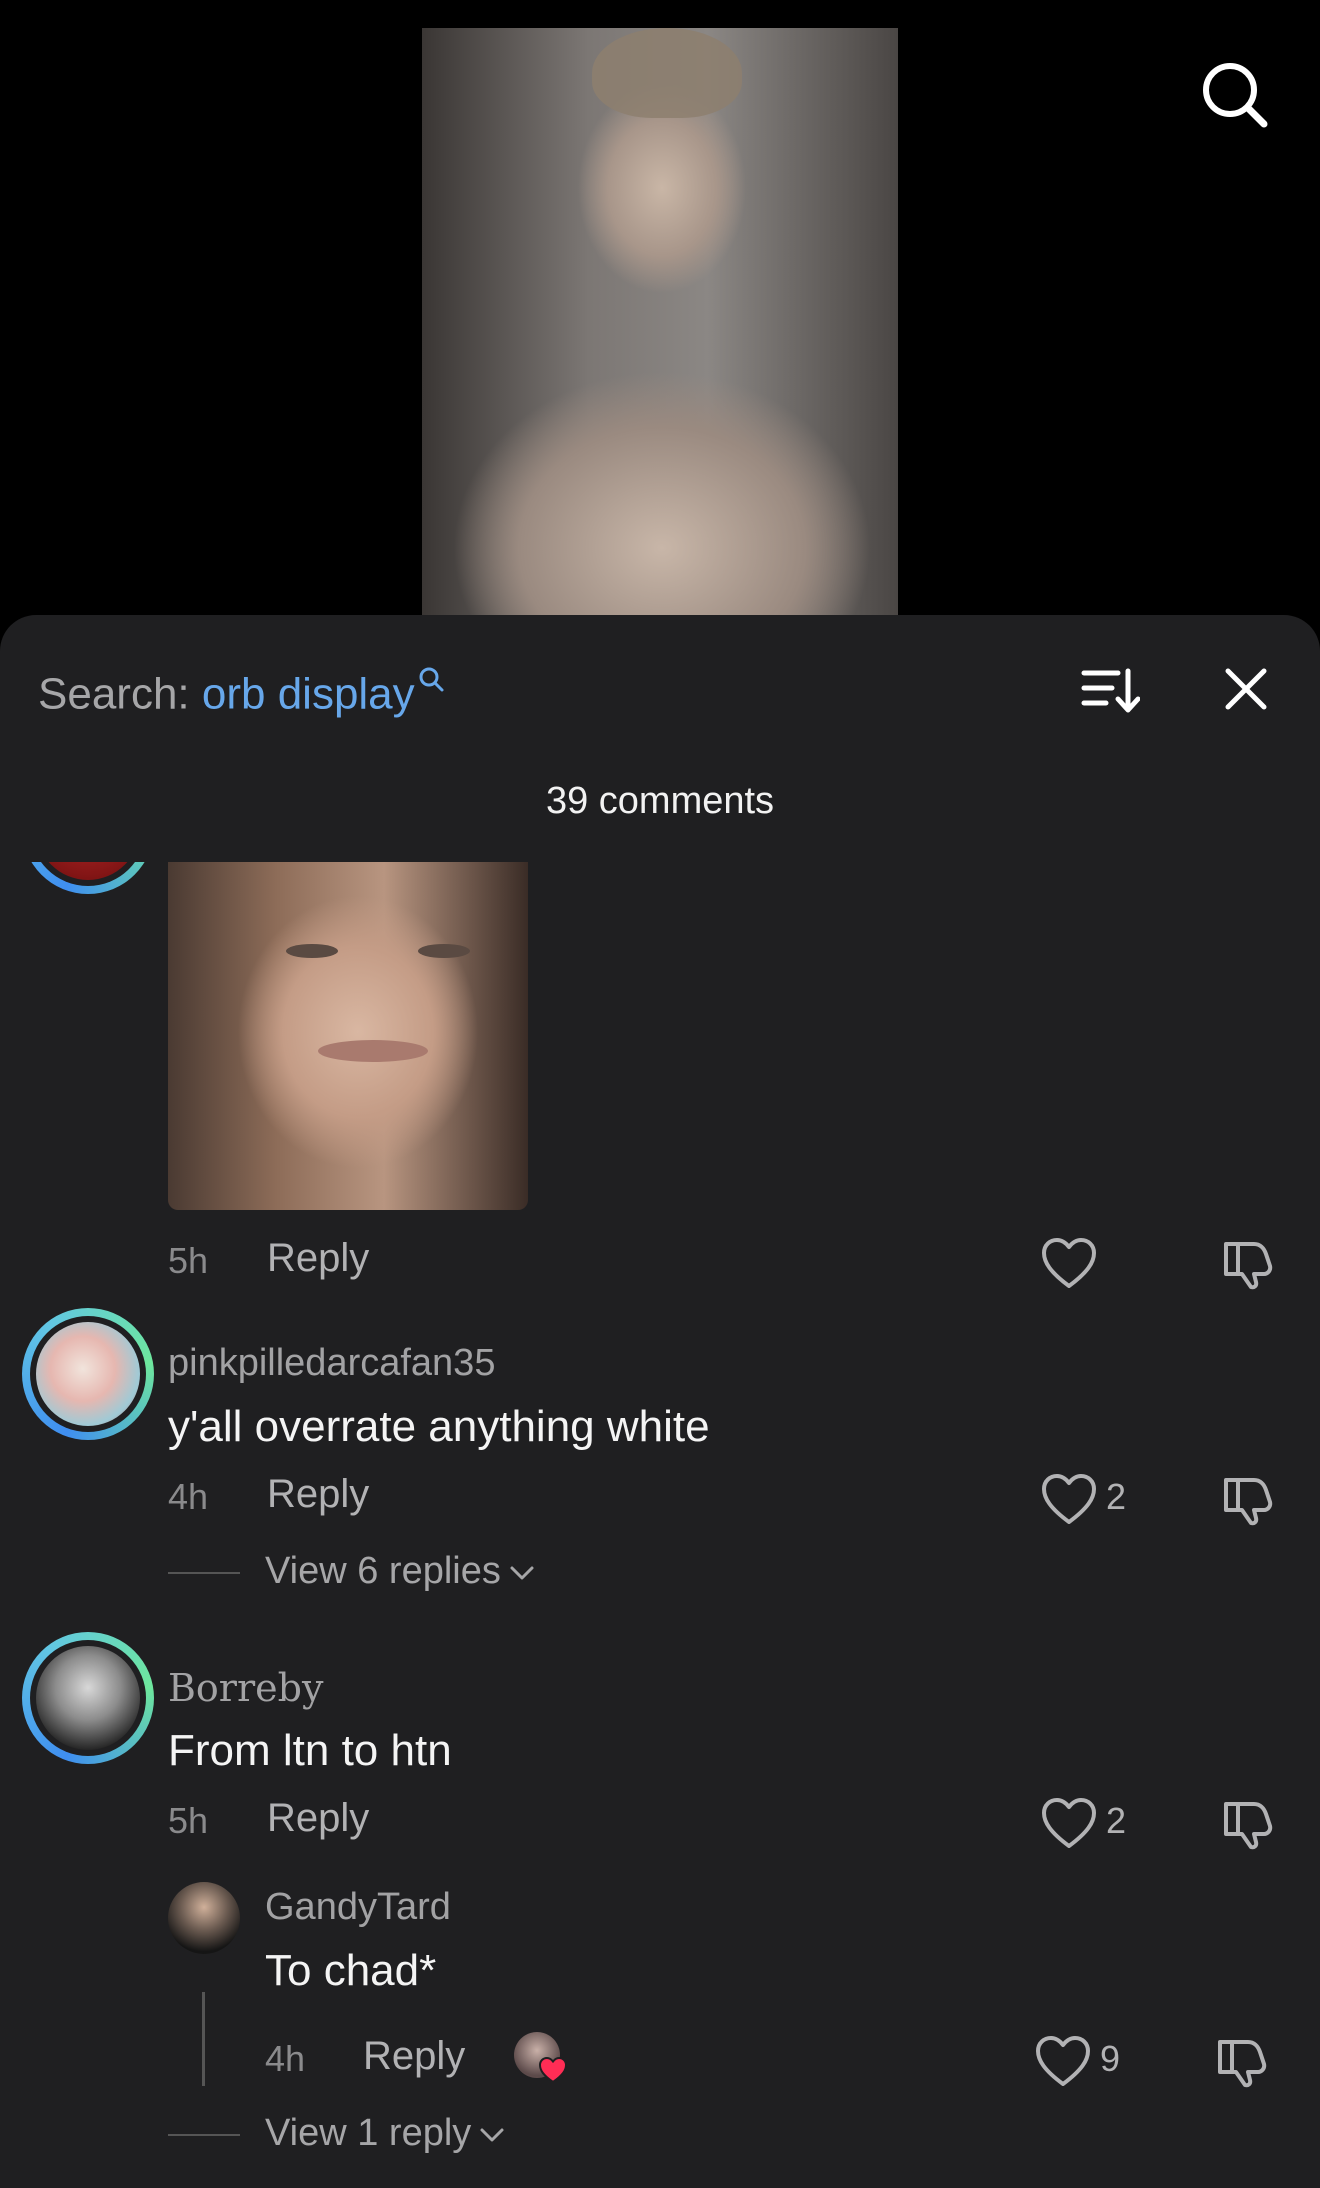 This screenshot has width=1320, height=2188. Describe the element at coordinates (1110, 2058) in the screenshot. I see `like-count: 9` at that location.